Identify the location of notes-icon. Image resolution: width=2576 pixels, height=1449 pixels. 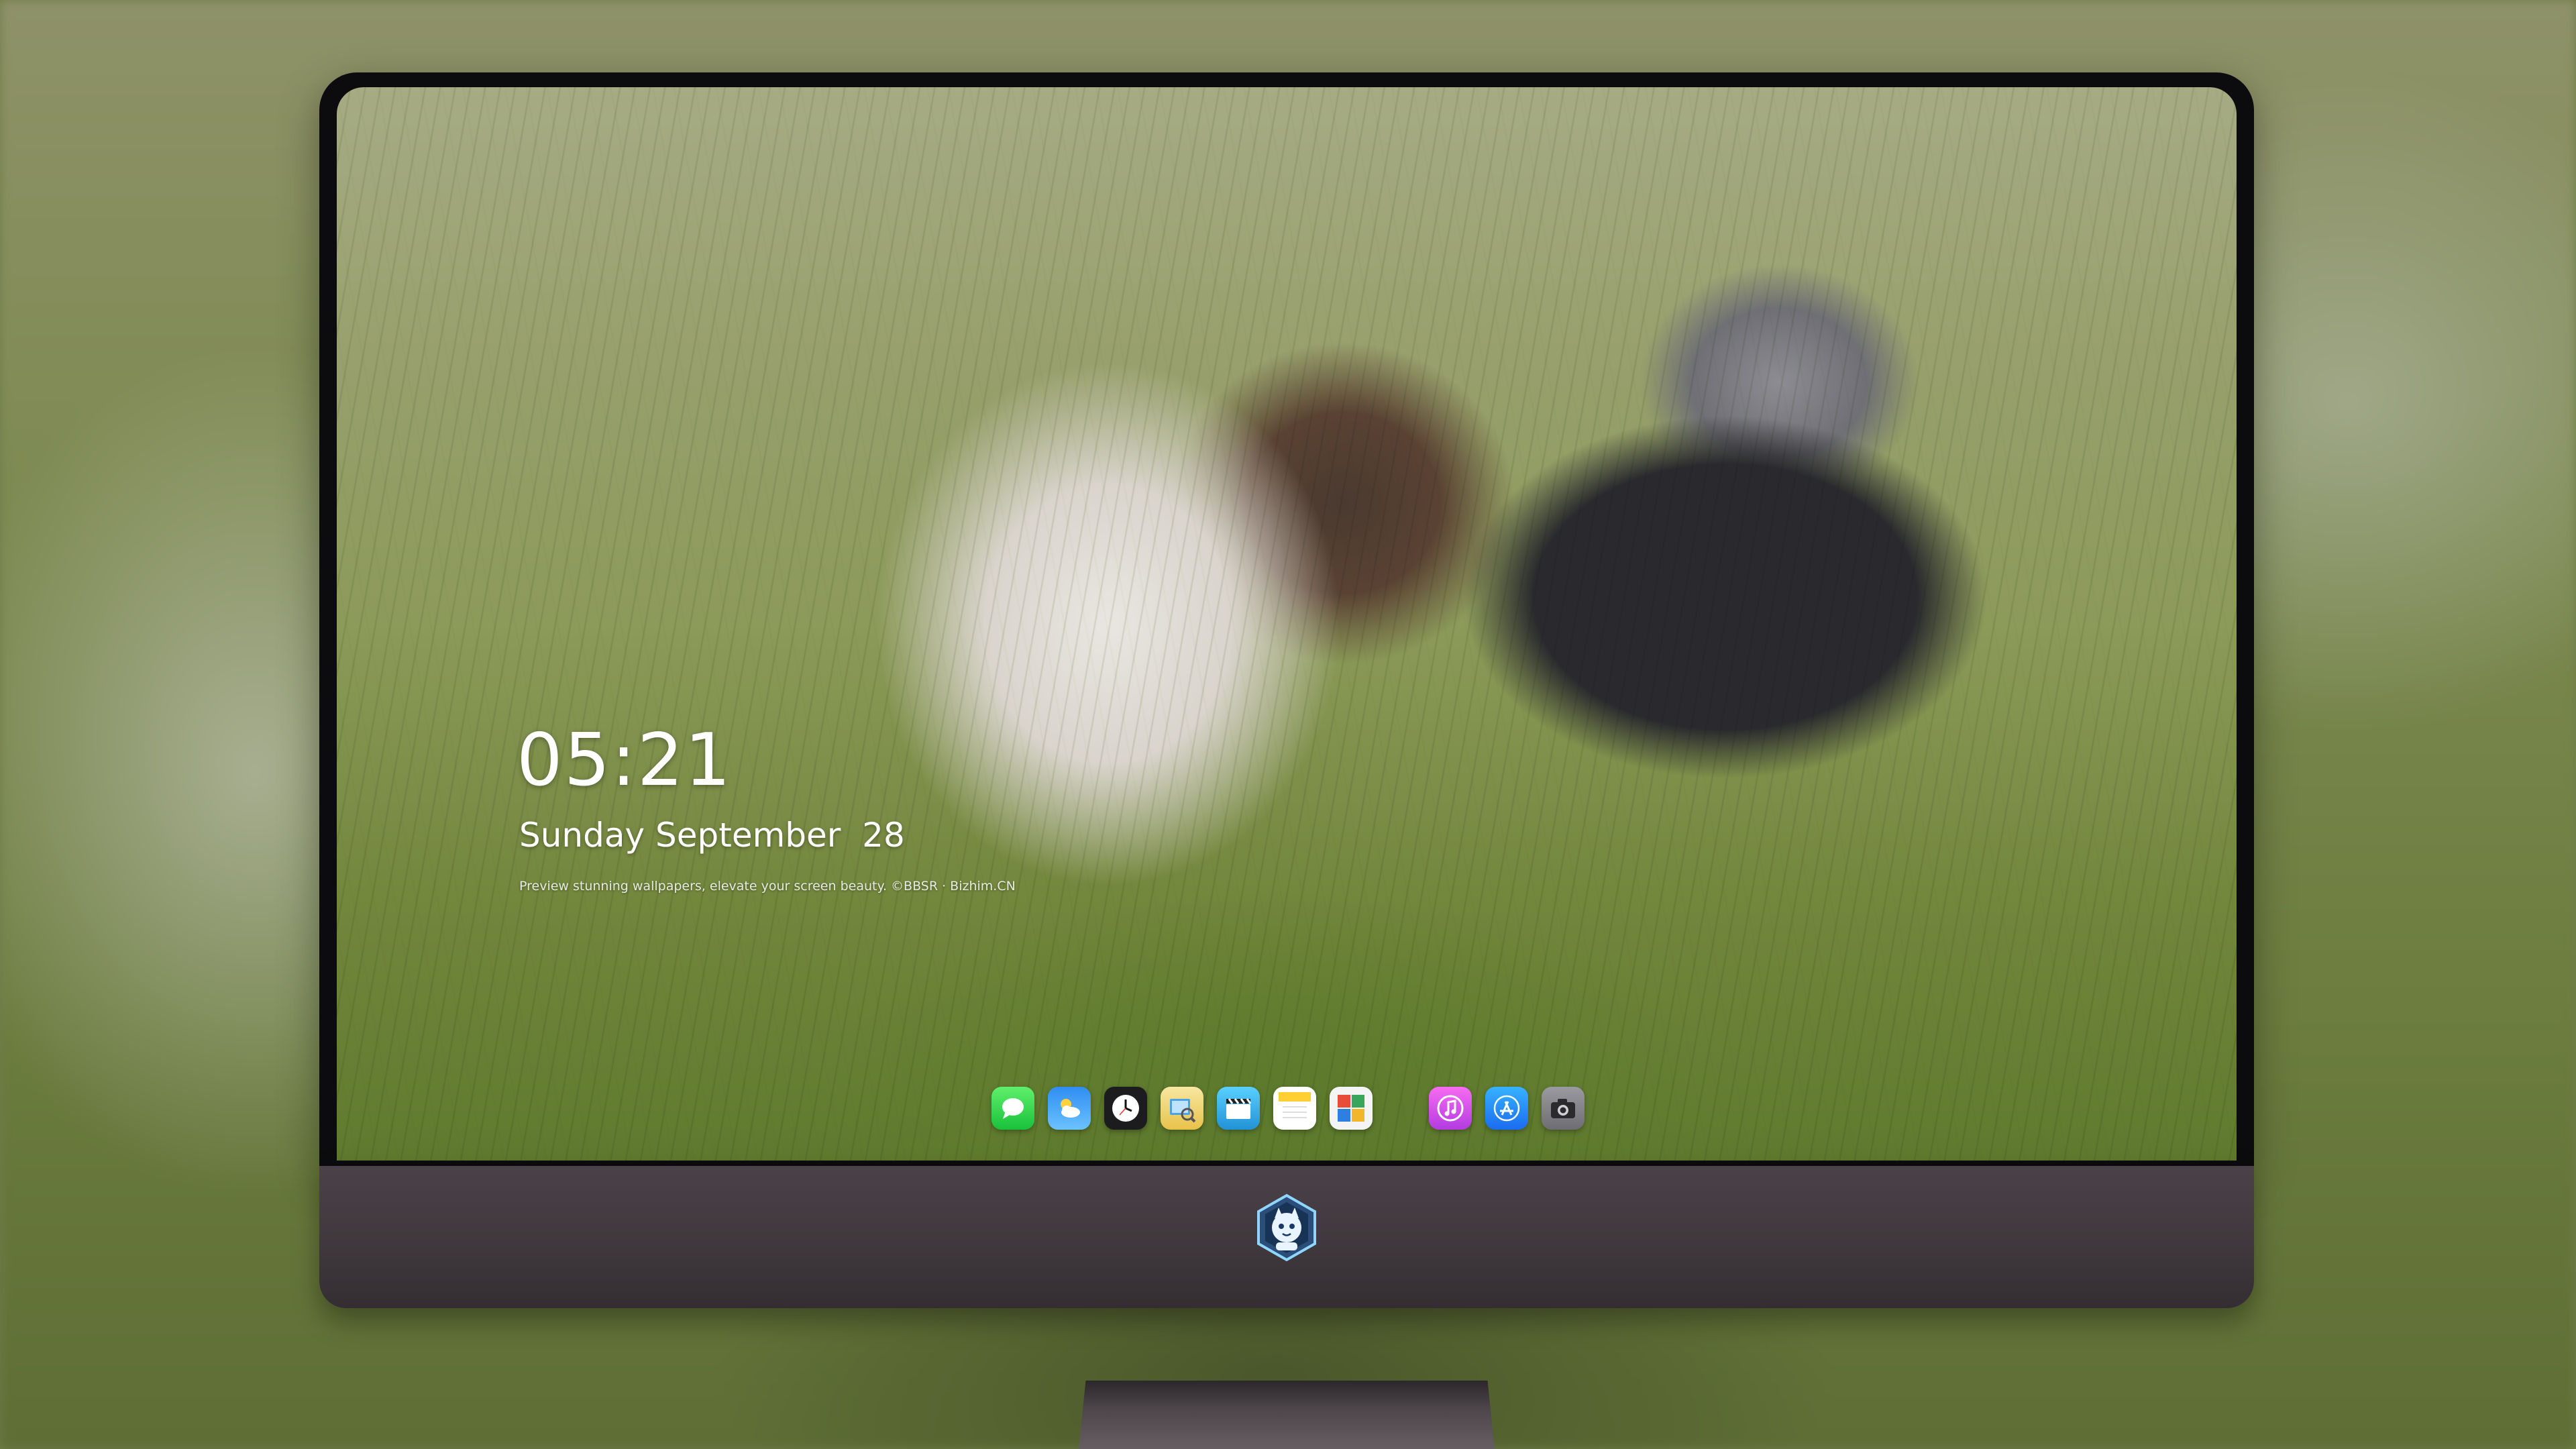
(1294, 1108).